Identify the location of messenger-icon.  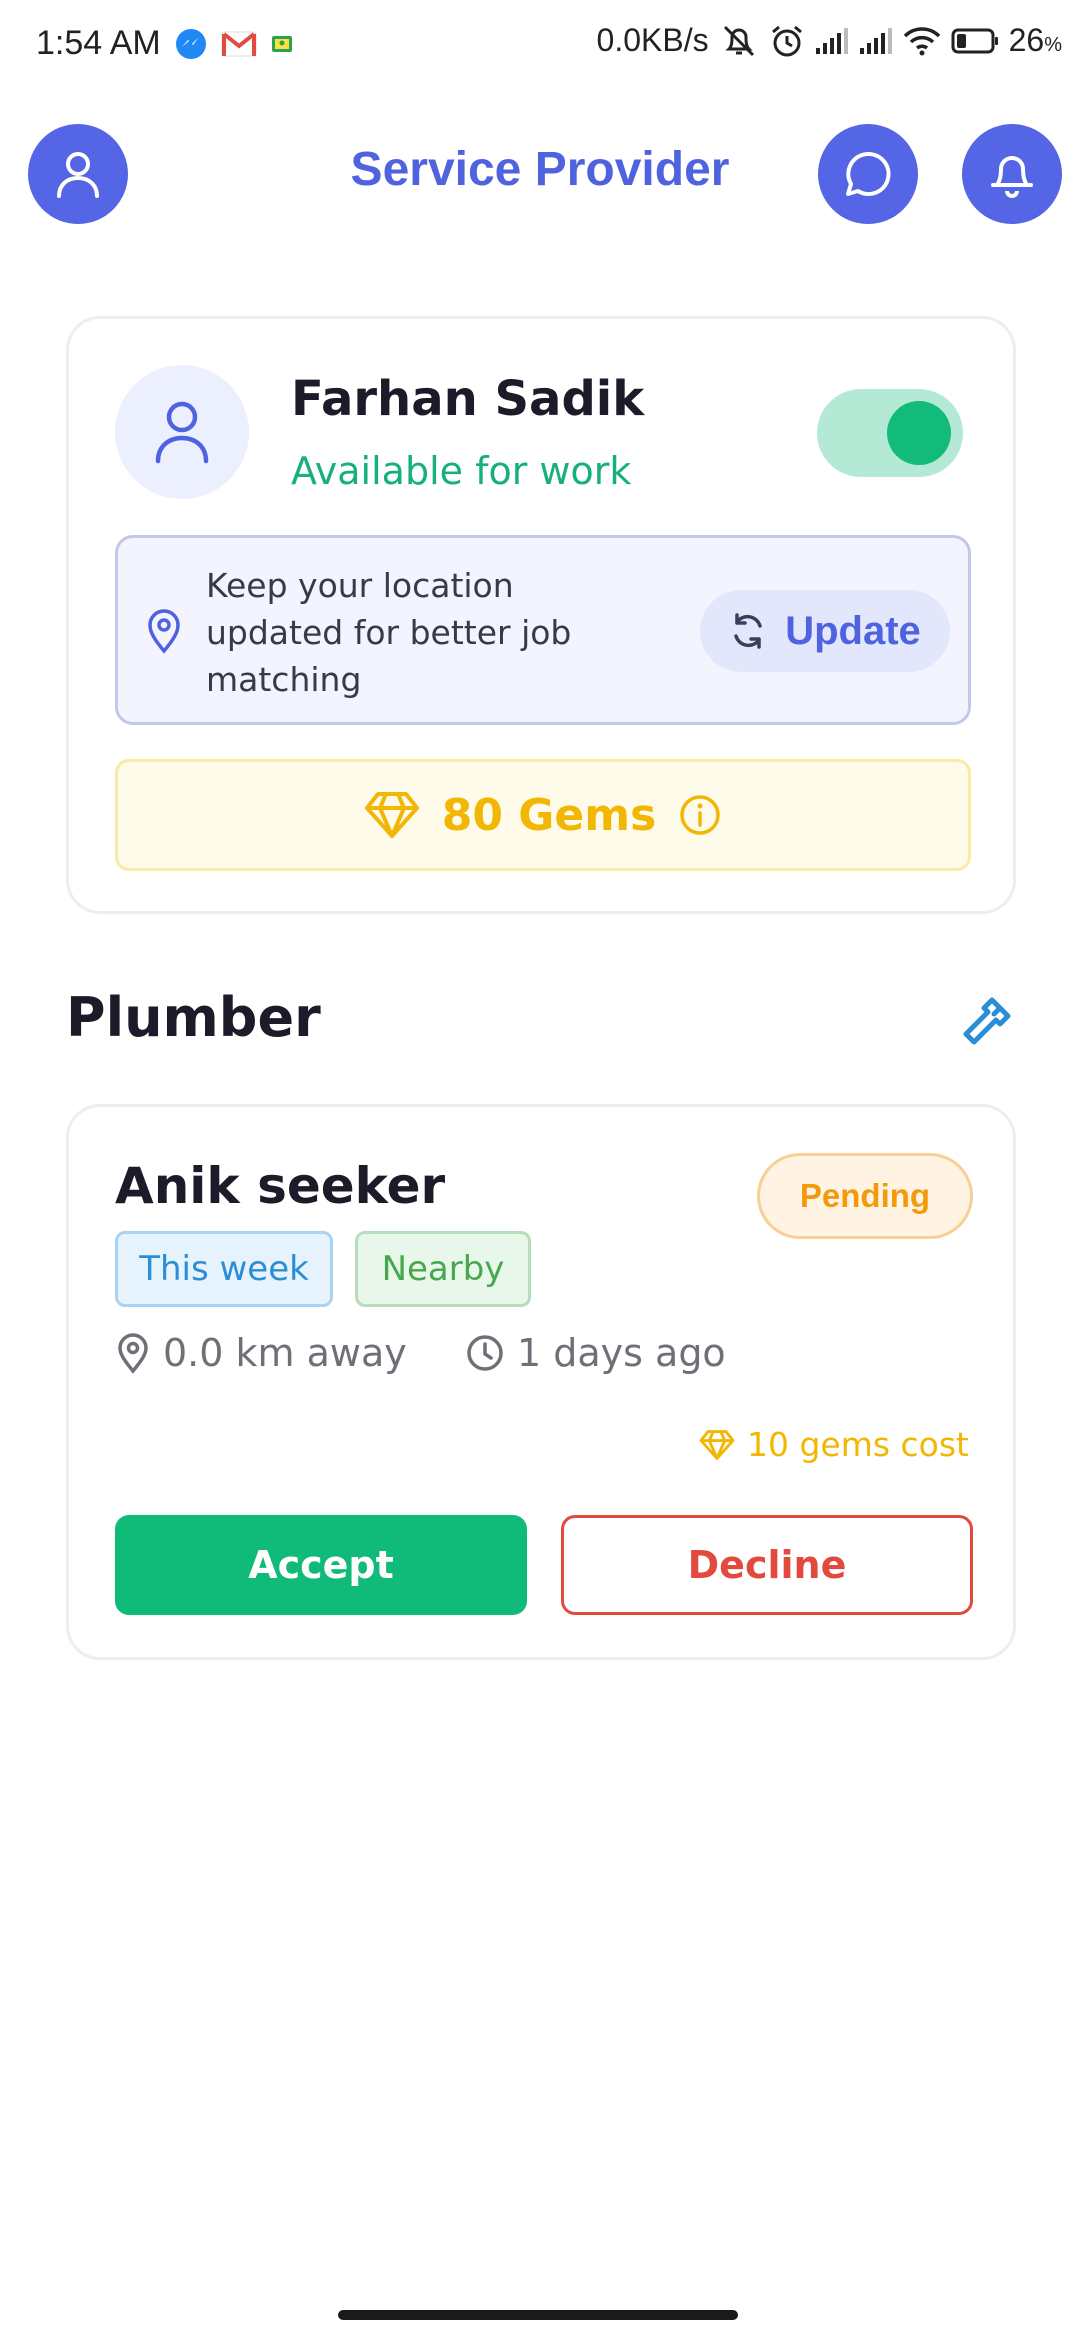
(191, 44).